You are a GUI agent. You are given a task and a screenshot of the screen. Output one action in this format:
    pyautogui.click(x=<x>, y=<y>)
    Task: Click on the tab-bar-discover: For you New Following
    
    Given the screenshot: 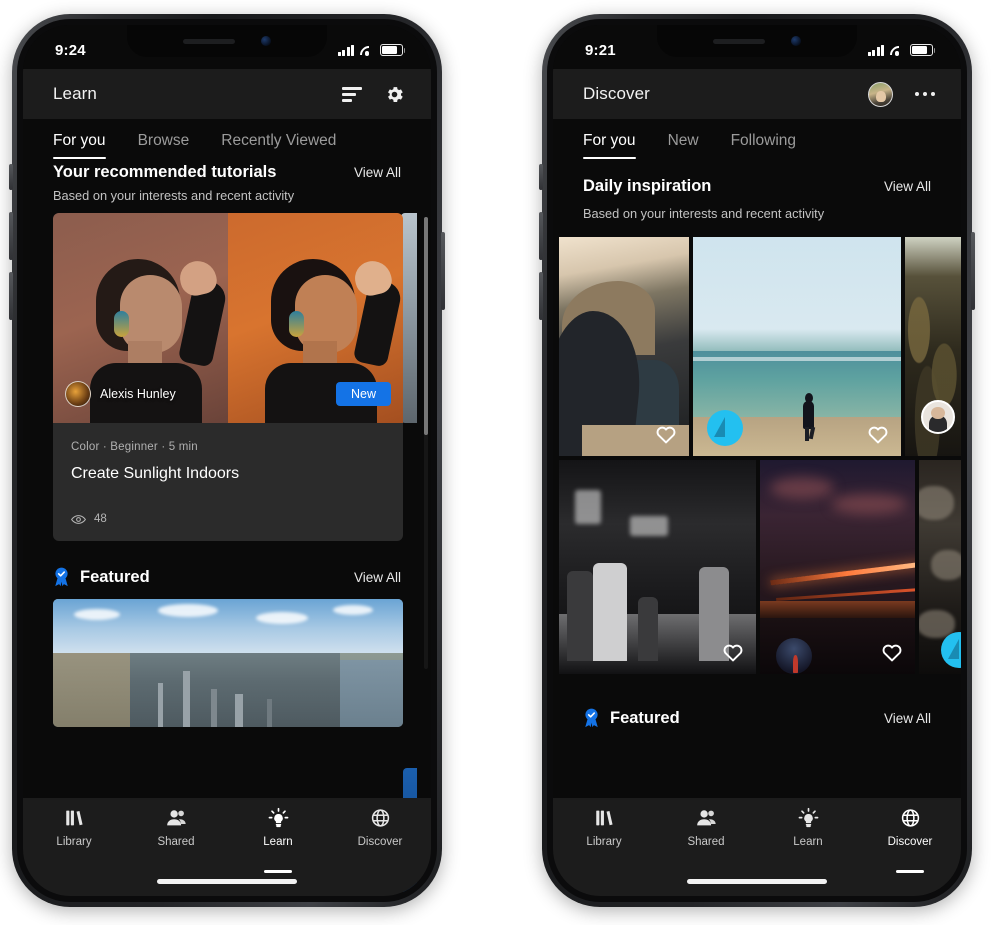 What is the action you would take?
    pyautogui.click(x=757, y=139)
    